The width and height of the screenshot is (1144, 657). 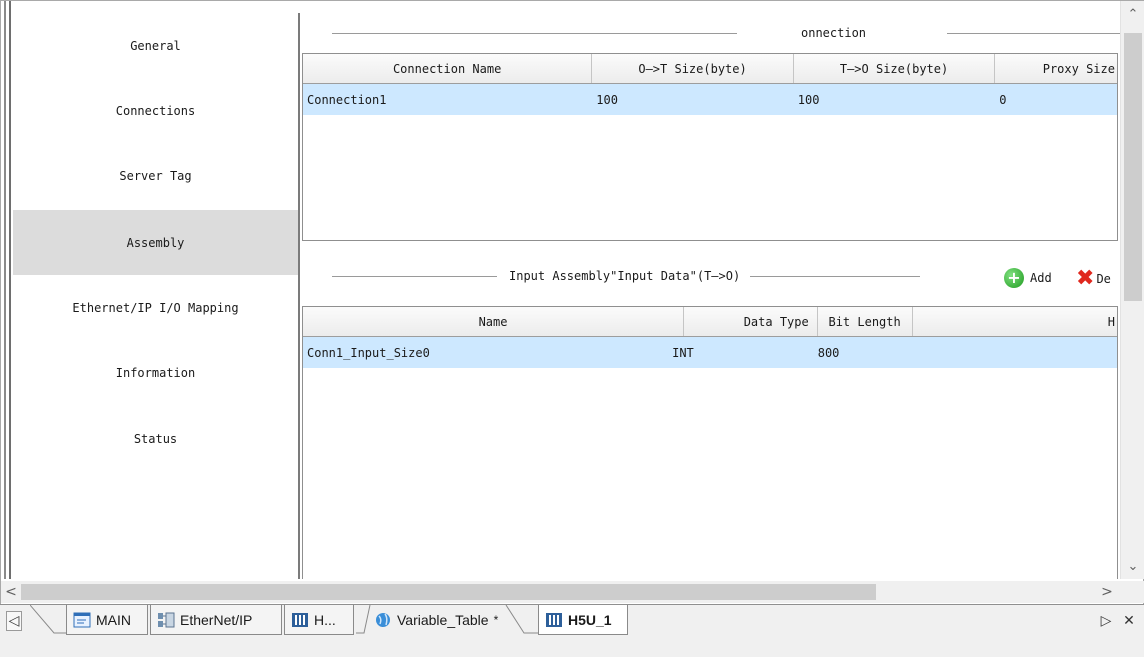 I want to click on connection-group-header: onnection, so click(x=727, y=33).